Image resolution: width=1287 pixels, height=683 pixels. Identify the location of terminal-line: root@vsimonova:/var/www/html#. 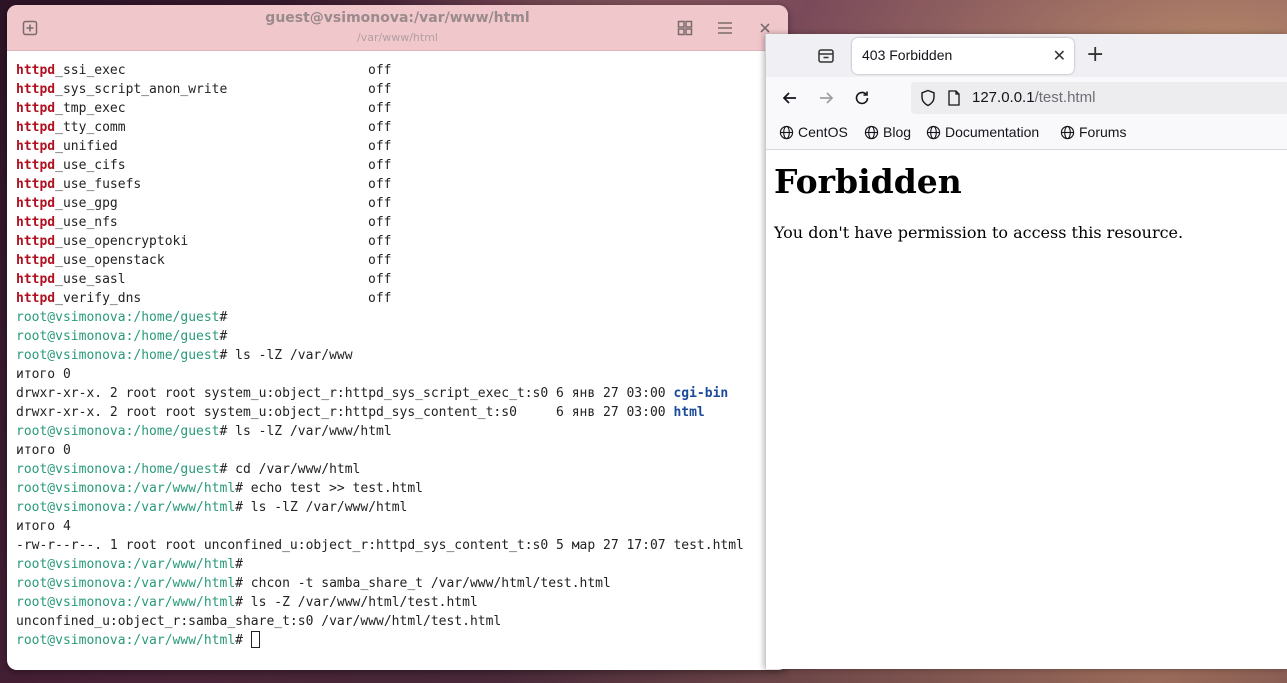
(129, 564).